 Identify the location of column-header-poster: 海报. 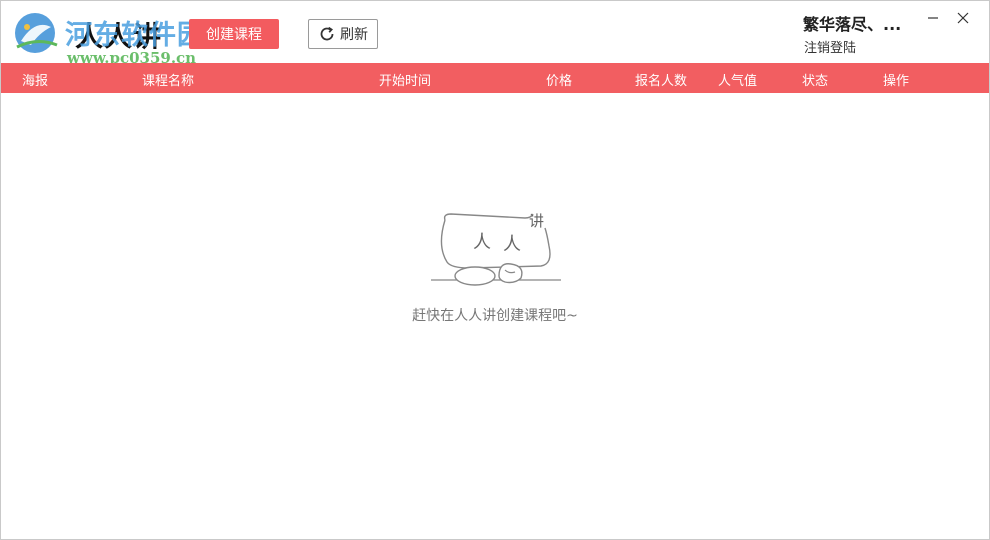
(35, 81).